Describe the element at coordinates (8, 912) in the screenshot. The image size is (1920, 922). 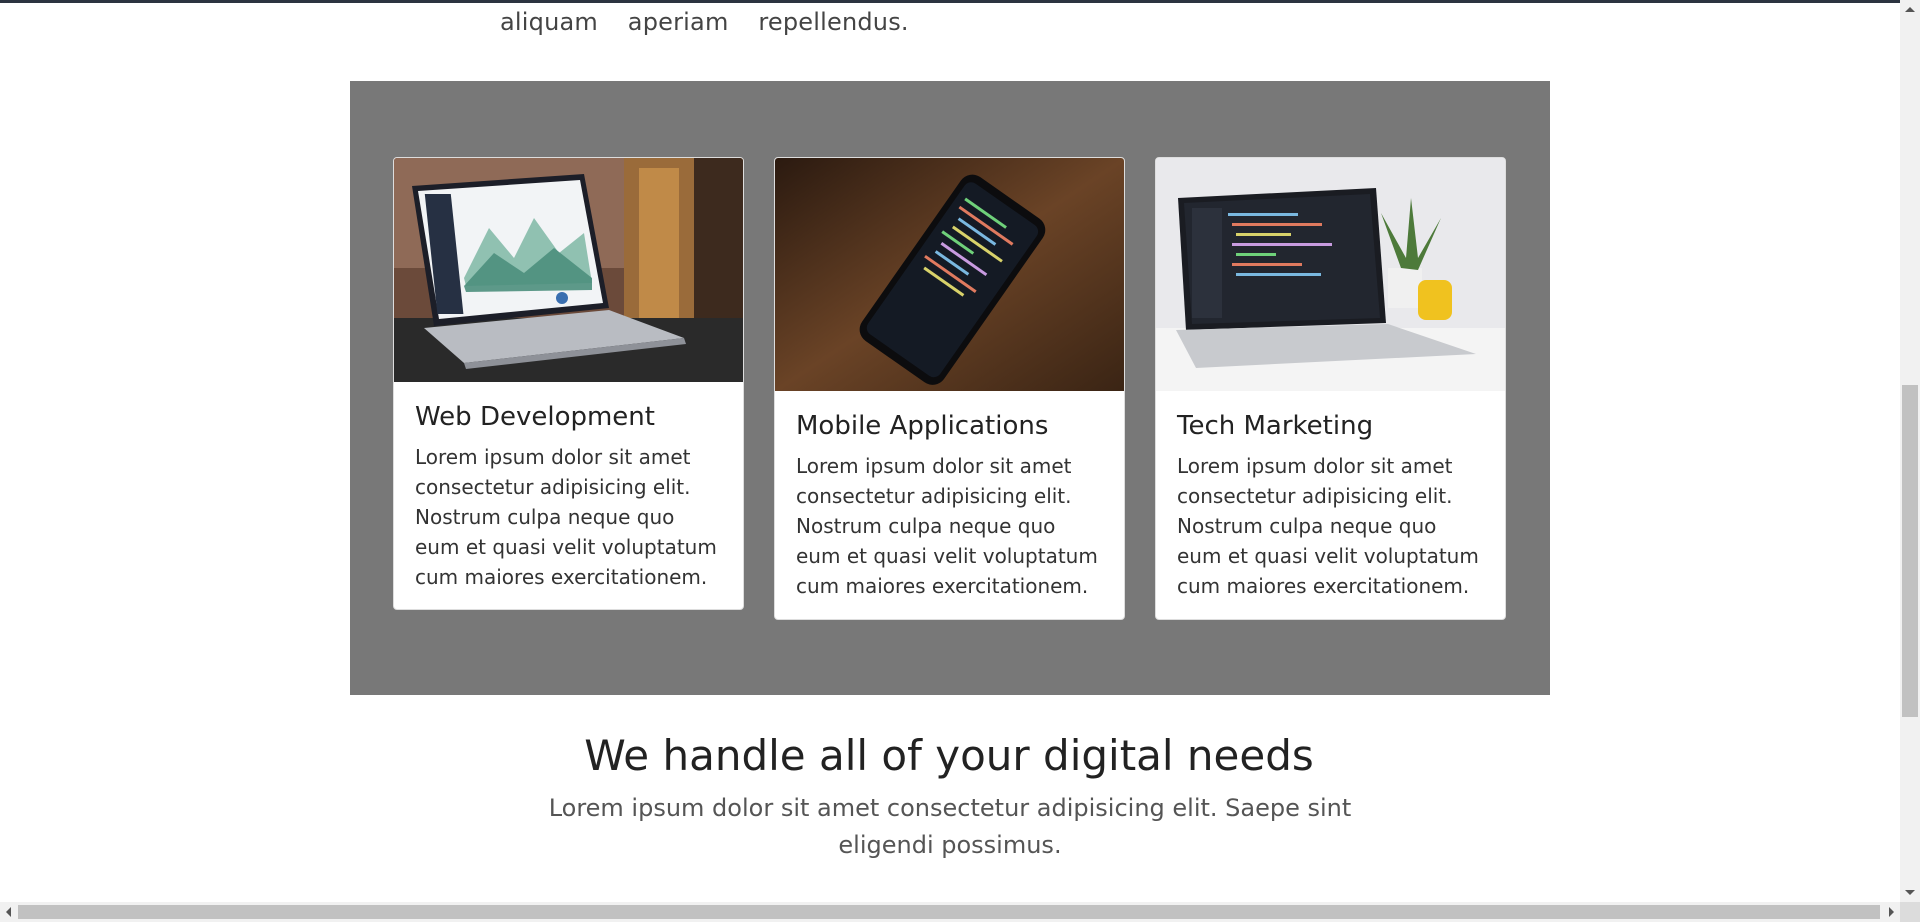
I see `scroll-left-icon` at that location.